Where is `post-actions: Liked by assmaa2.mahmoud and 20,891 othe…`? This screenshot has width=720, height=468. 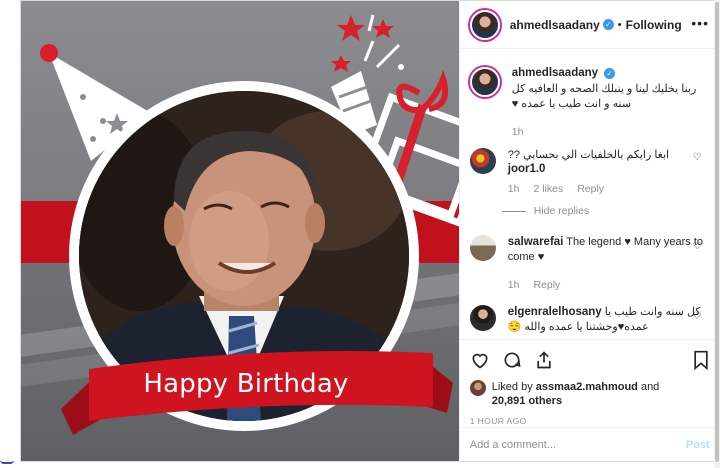
post-actions: Liked by assmaa2.mahmoud and 20,891 othe… is located at coordinates (589, 382).